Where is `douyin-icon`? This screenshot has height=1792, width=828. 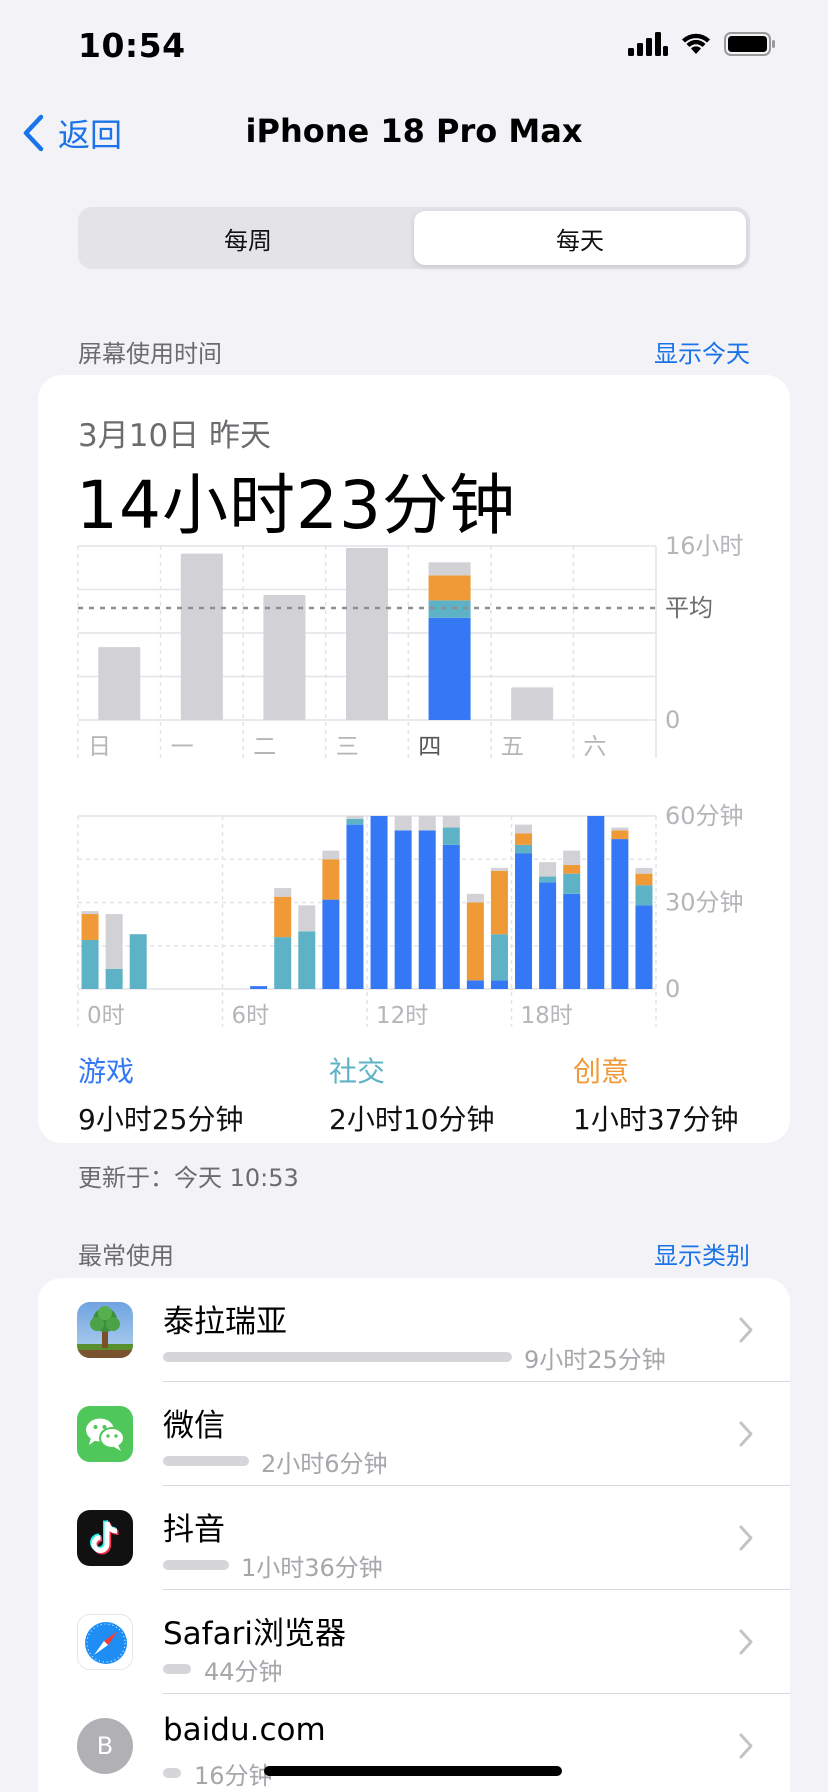 douyin-icon is located at coordinates (105, 1538).